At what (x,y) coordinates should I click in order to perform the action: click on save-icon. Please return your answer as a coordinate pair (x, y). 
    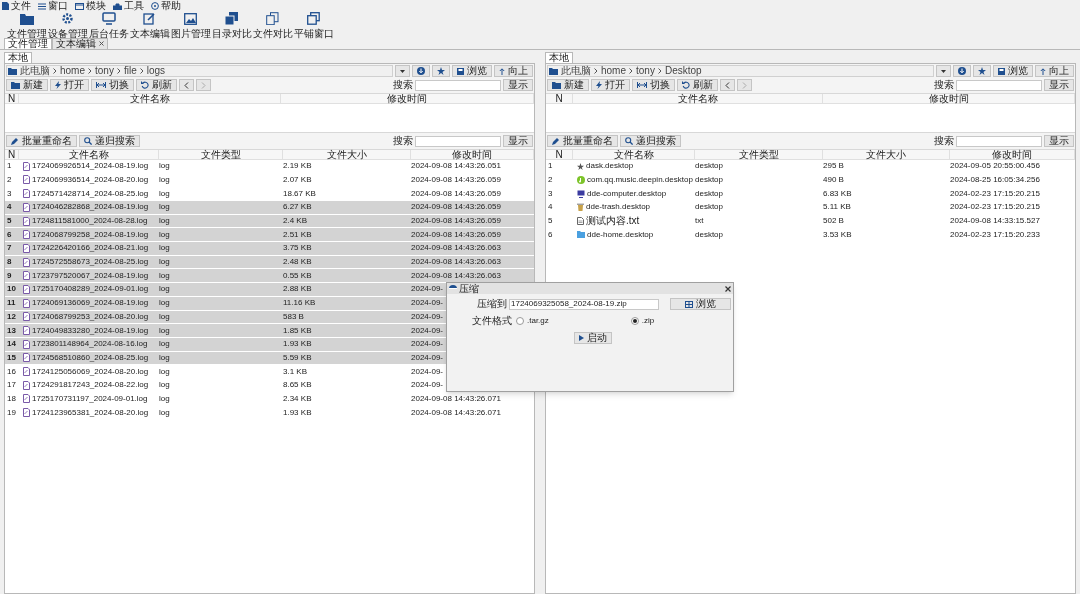
    Looking at the image, I should click on (1001, 71).